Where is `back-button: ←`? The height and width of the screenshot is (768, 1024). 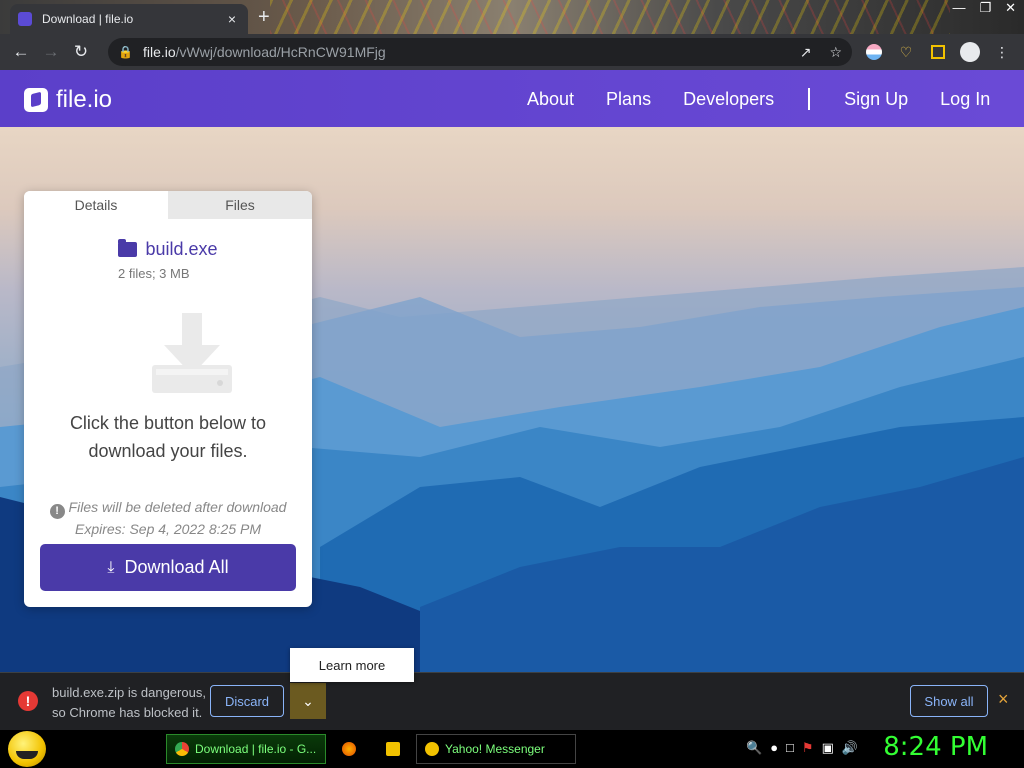 back-button: ← is located at coordinates (21, 52).